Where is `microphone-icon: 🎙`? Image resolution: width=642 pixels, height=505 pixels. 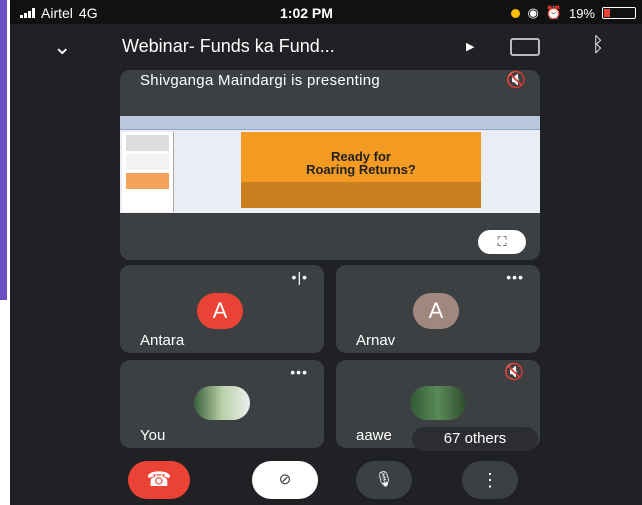
microphone-icon: 🎙 is located at coordinates (384, 479).